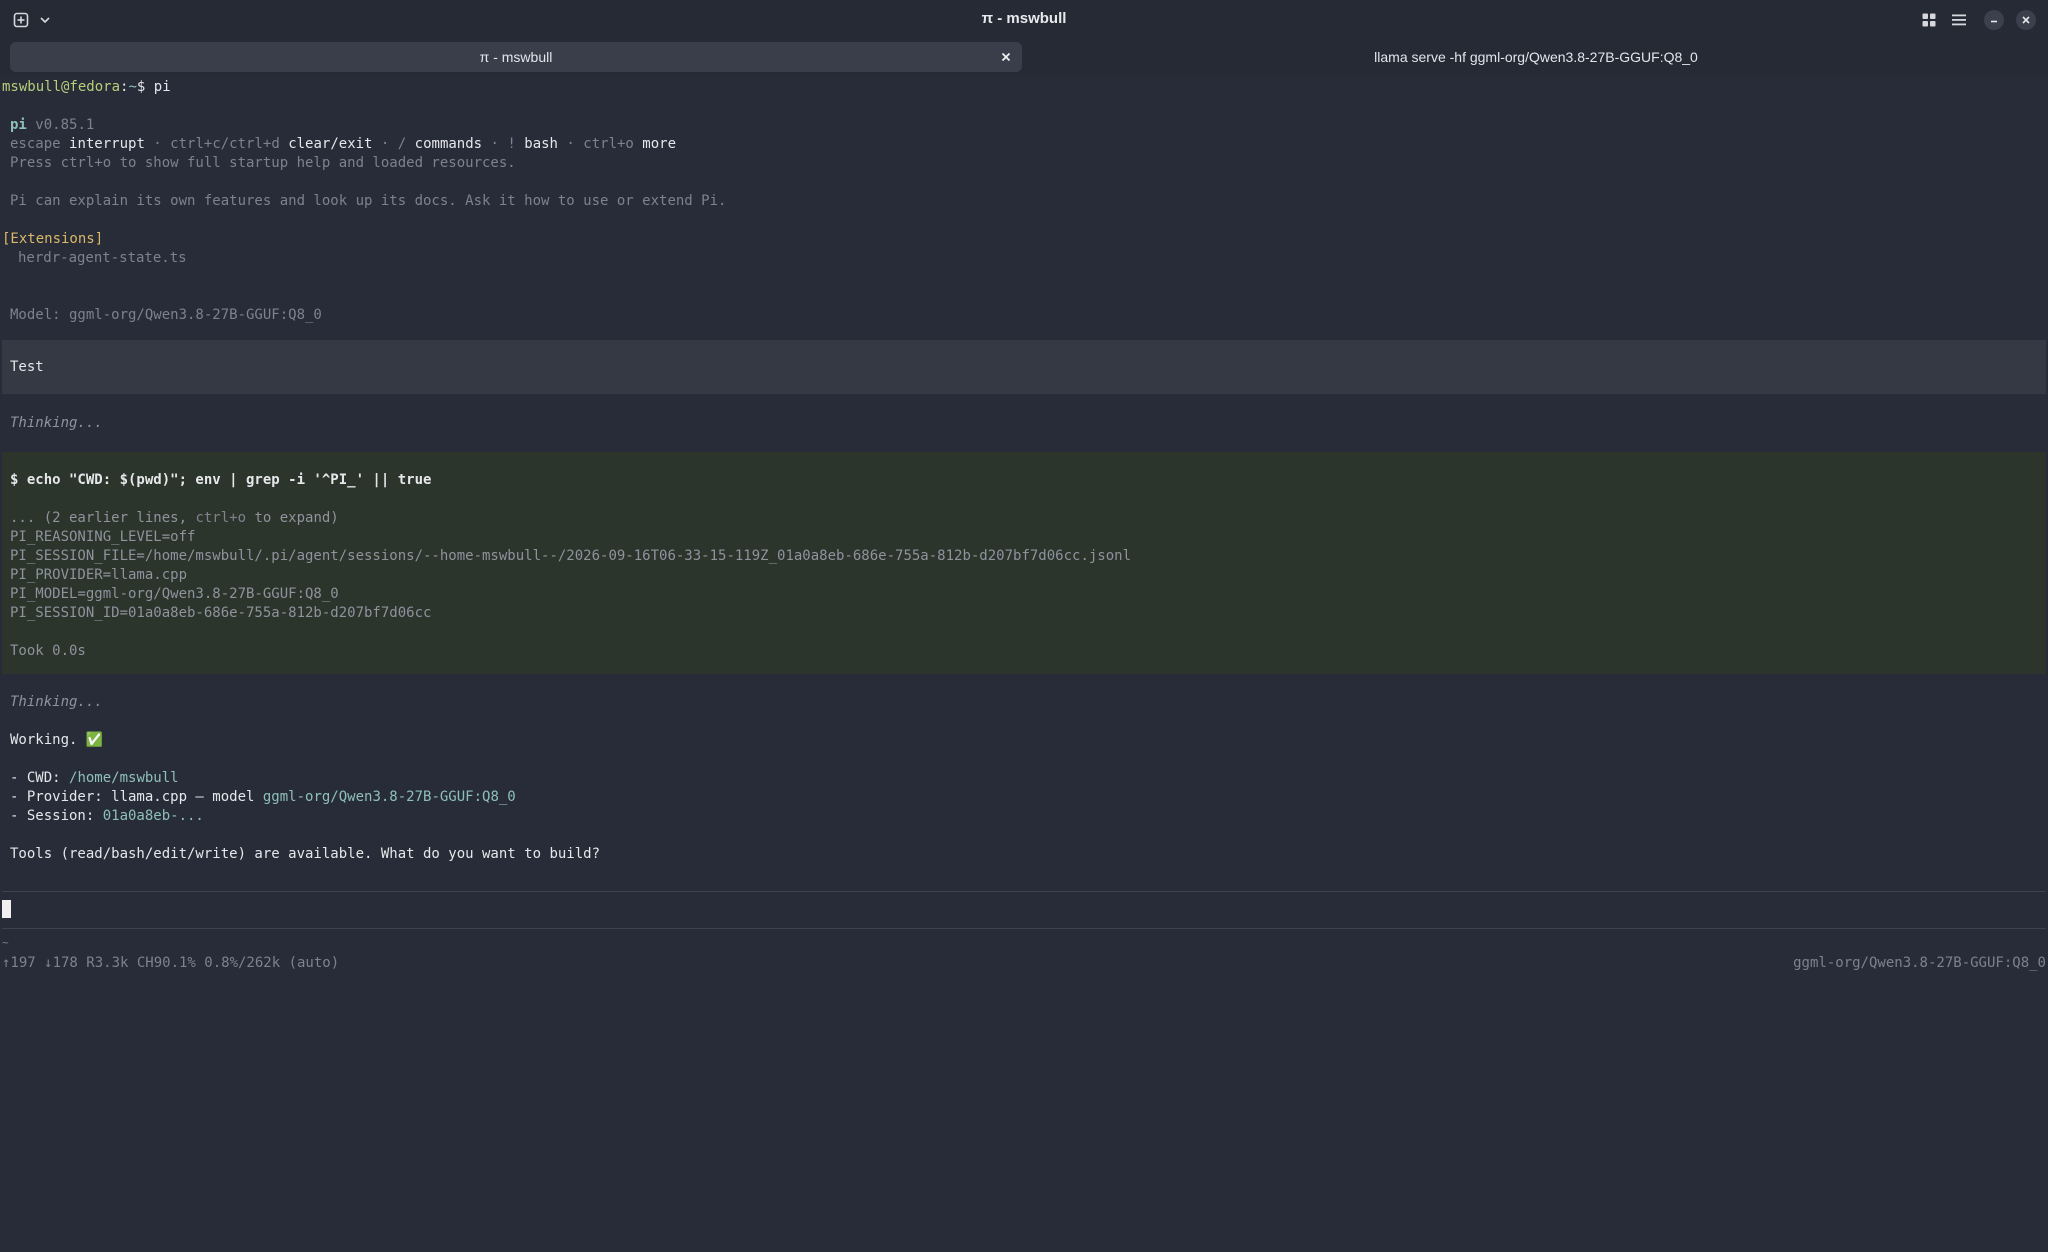 The height and width of the screenshot is (1252, 2048). Describe the element at coordinates (448, 144) in the screenshot. I see `action-commands: commands` at that location.